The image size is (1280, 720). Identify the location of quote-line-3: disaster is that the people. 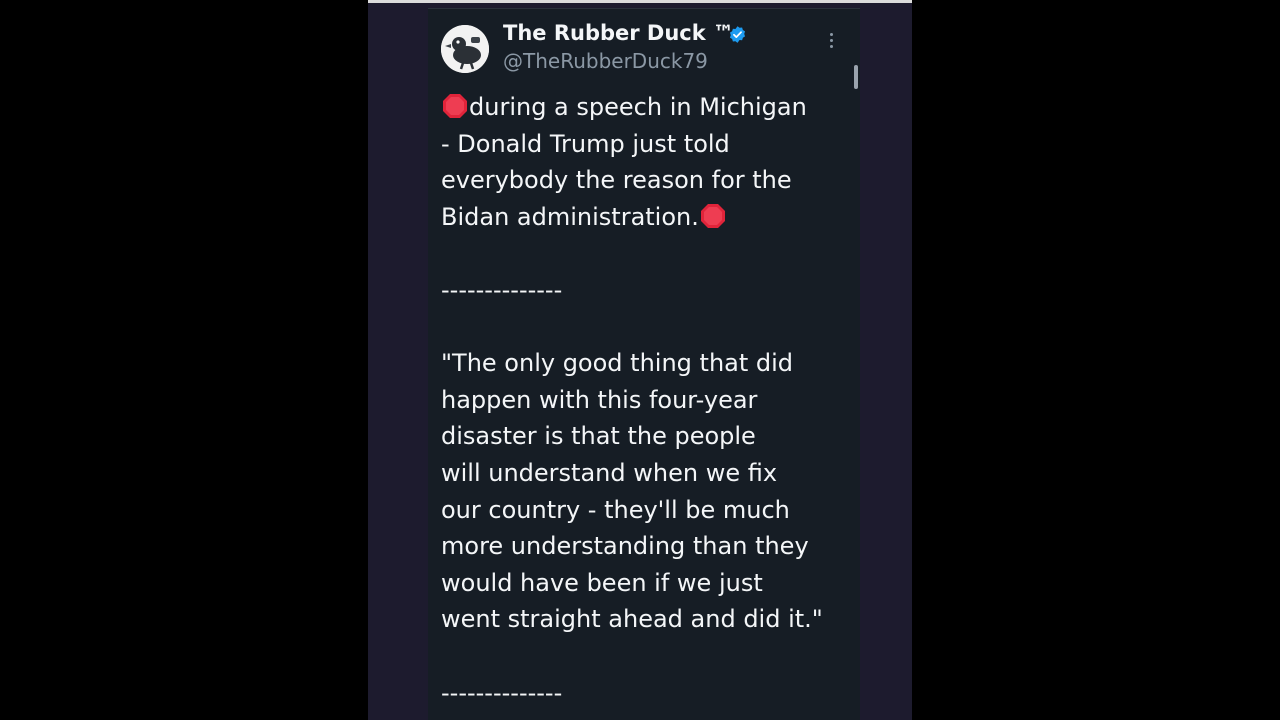
(598, 436).